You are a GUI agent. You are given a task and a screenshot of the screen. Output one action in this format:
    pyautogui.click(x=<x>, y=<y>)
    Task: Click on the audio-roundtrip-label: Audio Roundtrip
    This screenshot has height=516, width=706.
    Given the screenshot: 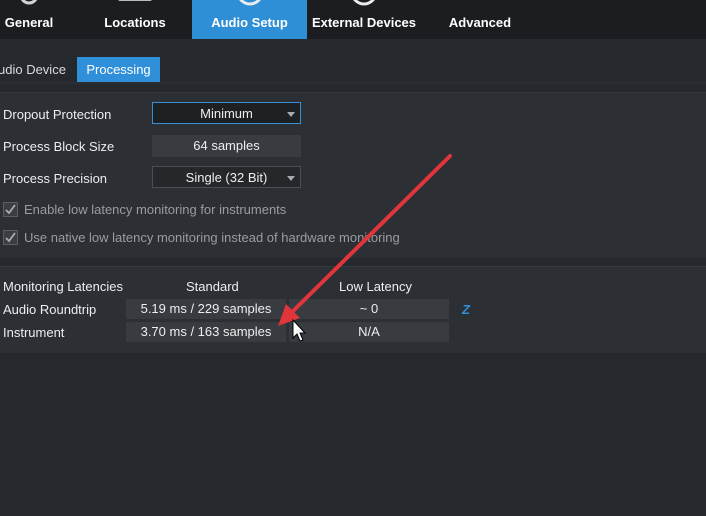 What is the action you would take?
    pyautogui.click(x=50, y=309)
    